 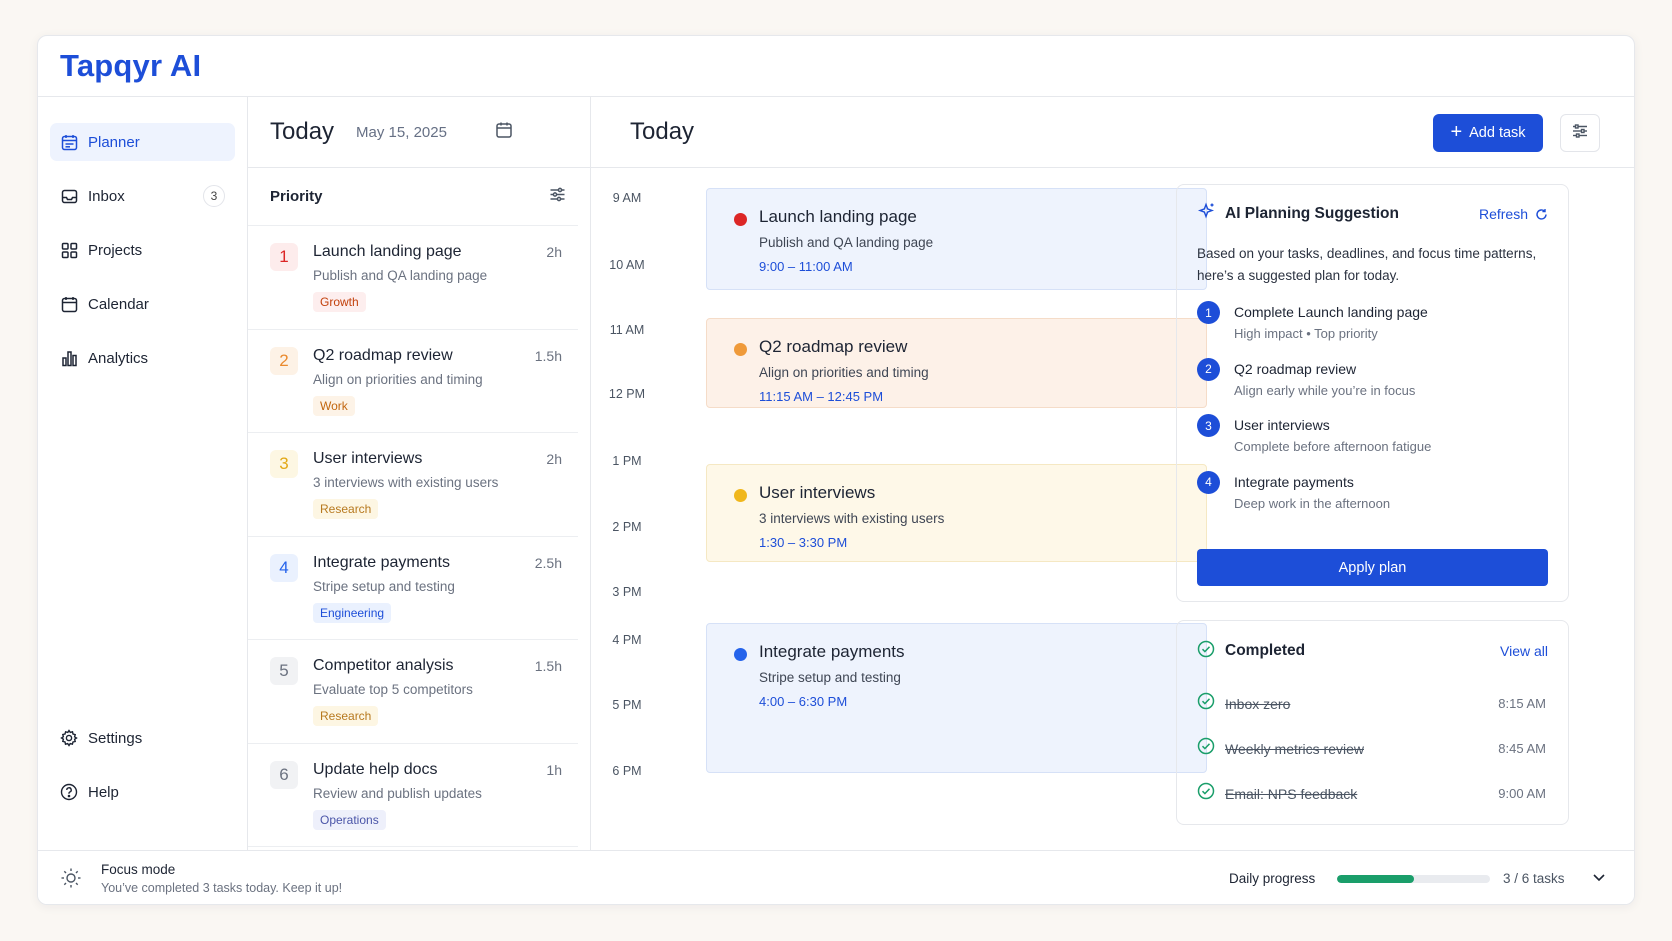 I want to click on sidebar-item-help: Help, so click(x=142, y=792).